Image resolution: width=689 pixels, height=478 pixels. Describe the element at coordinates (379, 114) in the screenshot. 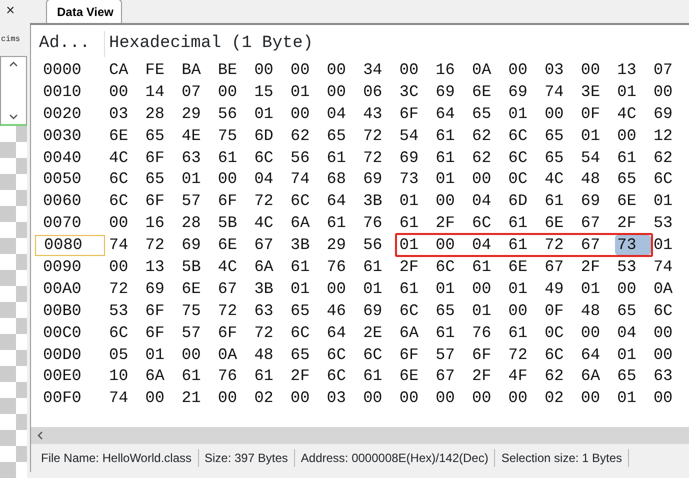

I see `byte-cell: 43` at that location.